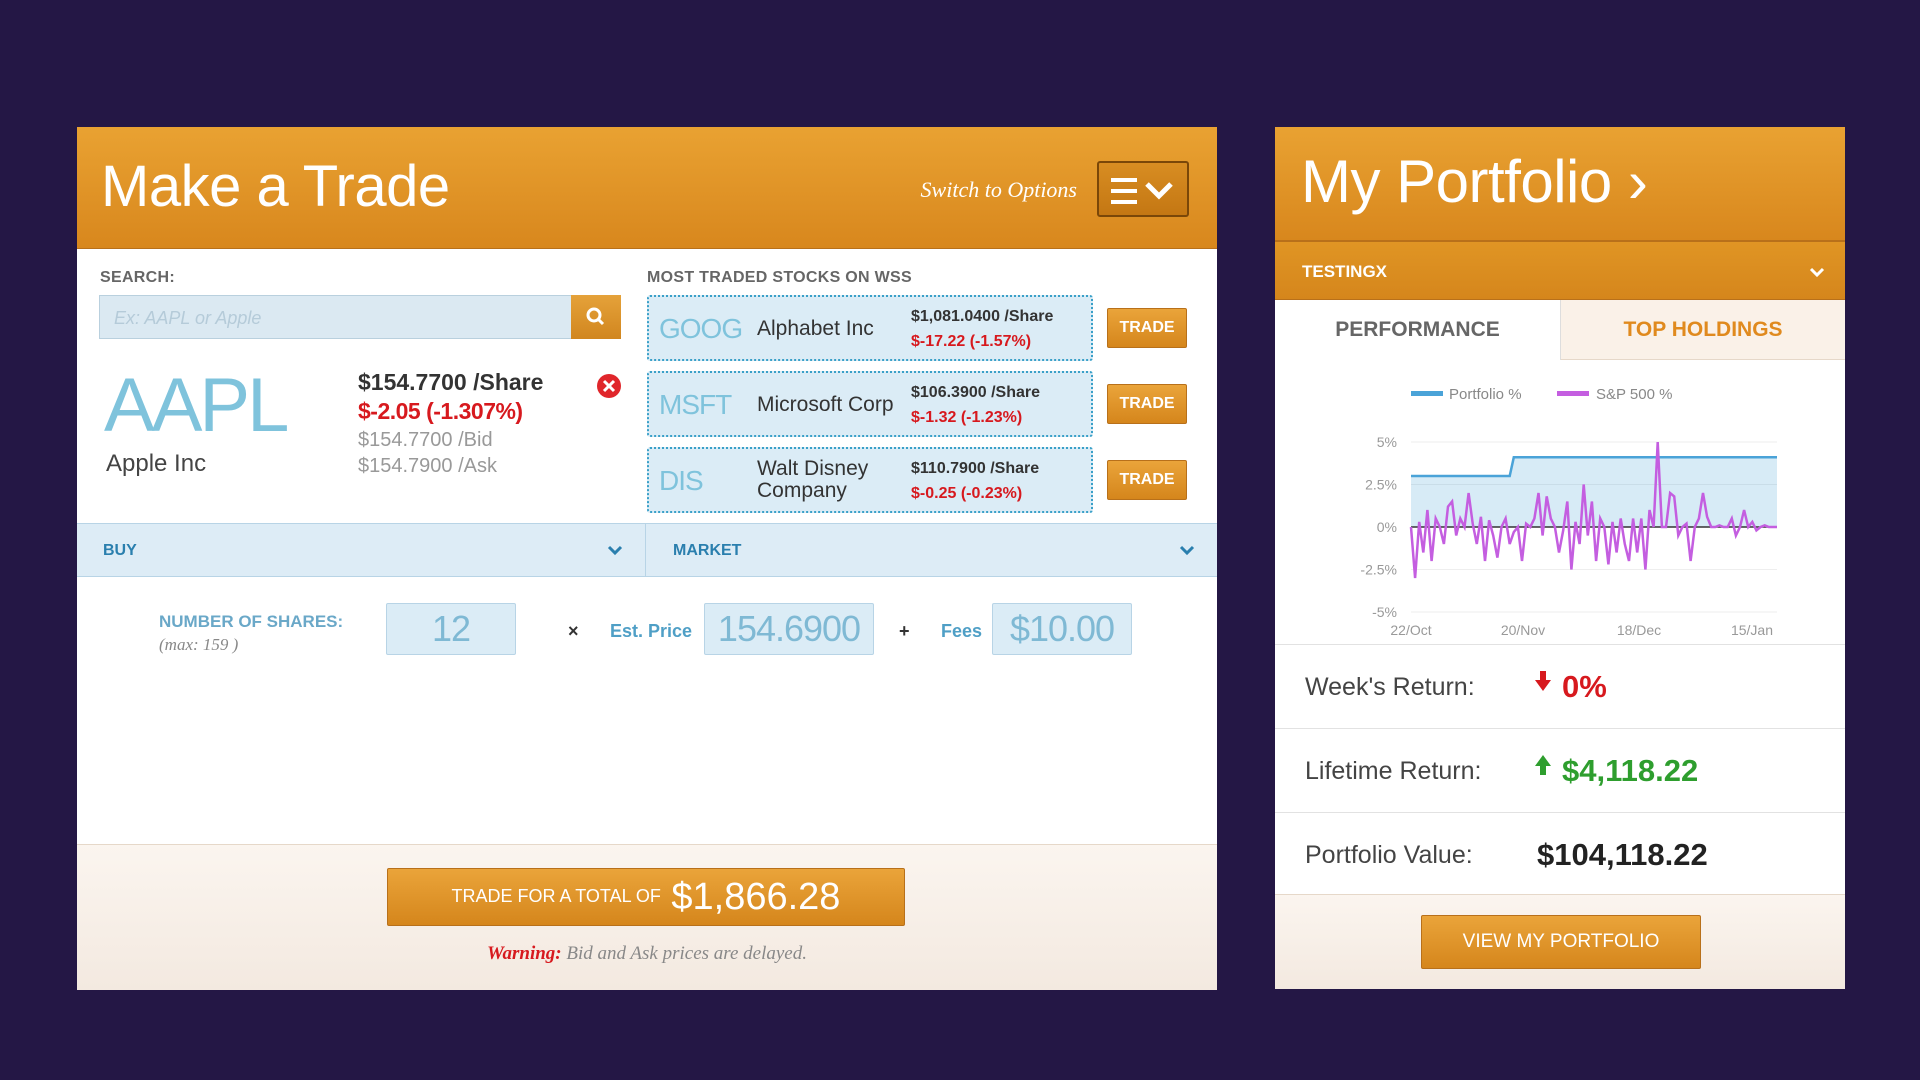 Image resolution: width=1920 pixels, height=1080 pixels. Describe the element at coordinates (609, 386) in the screenshot. I see `remove-stock-icon` at that location.